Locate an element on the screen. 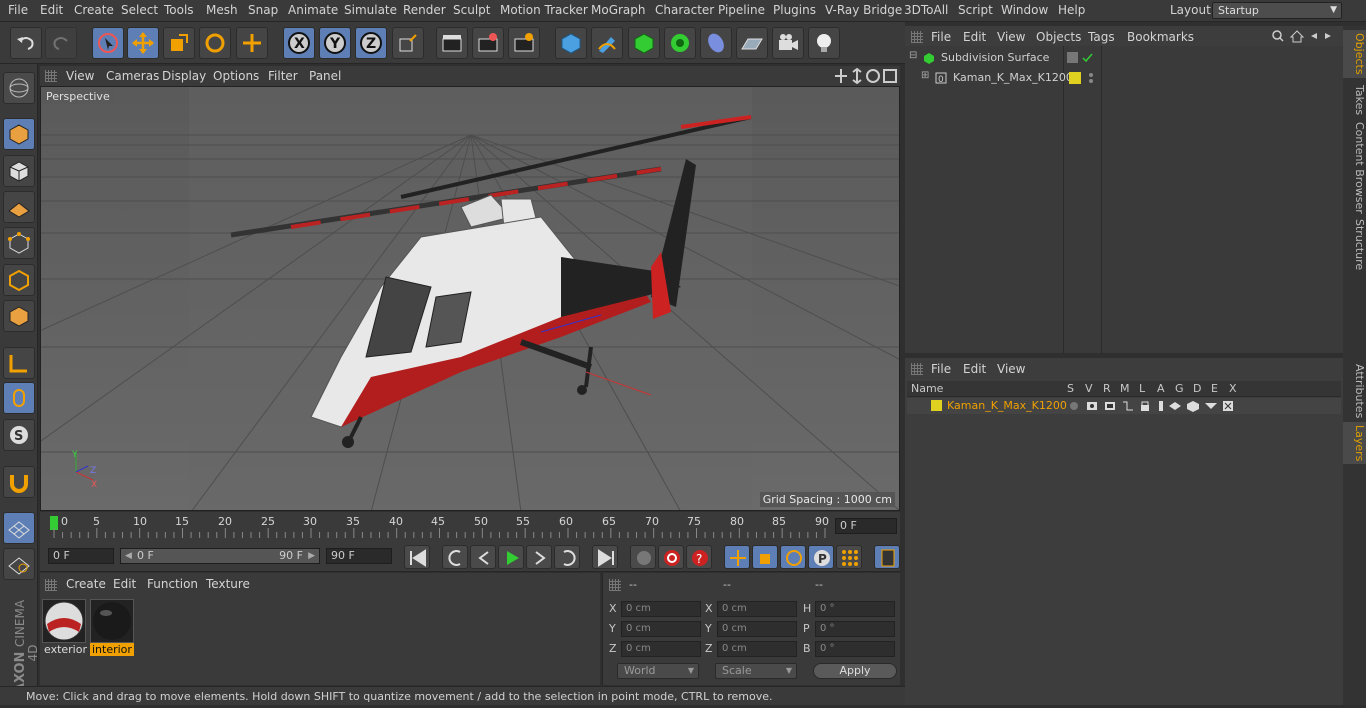  expand-icon: ⊞ is located at coordinates (925, 75).